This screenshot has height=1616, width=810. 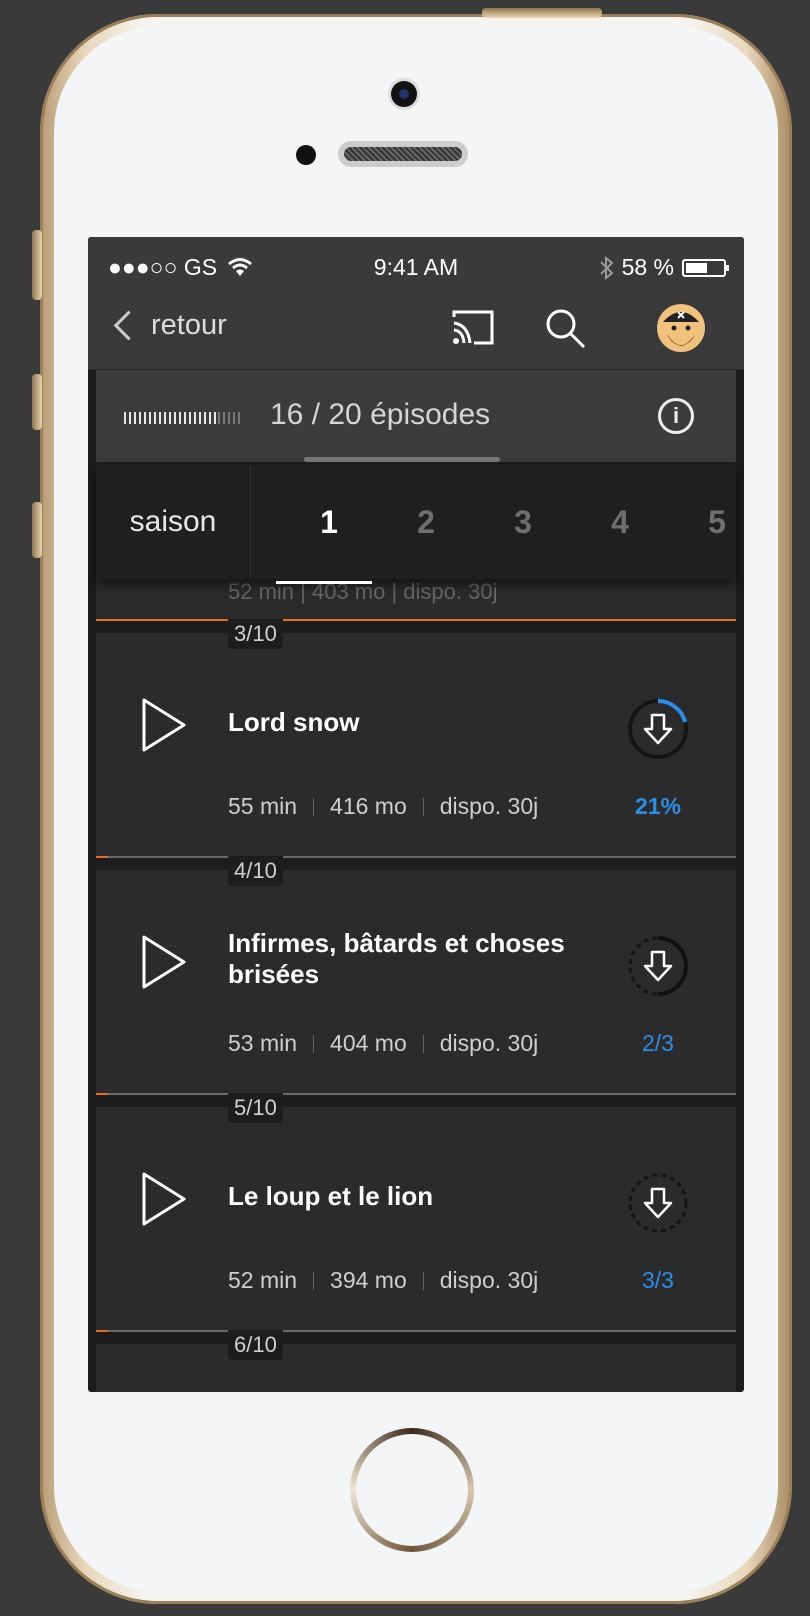 What do you see at coordinates (416, 599) in the screenshot?
I see `previous-episode-partial: 52 min | 403 mo | dispo. 30j` at bounding box center [416, 599].